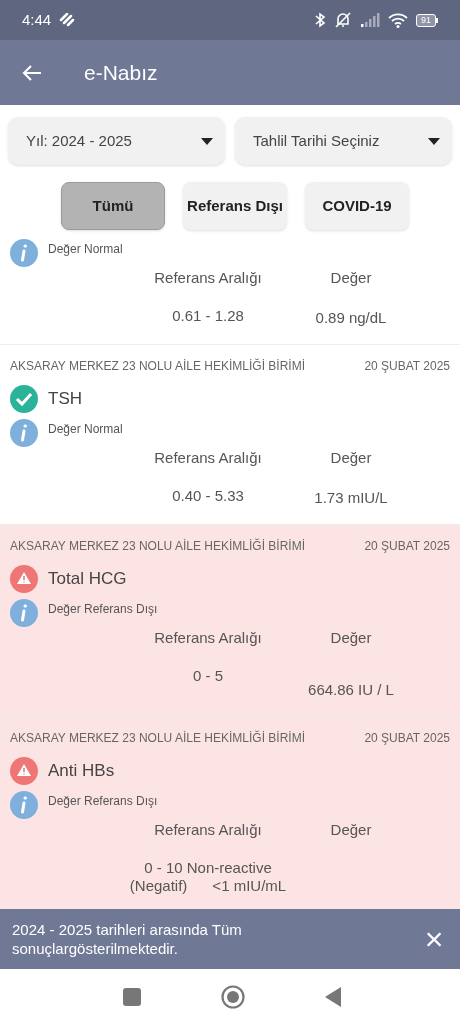 The image size is (460, 1024). What do you see at coordinates (333, 996) in the screenshot?
I see `back-icon` at bounding box center [333, 996].